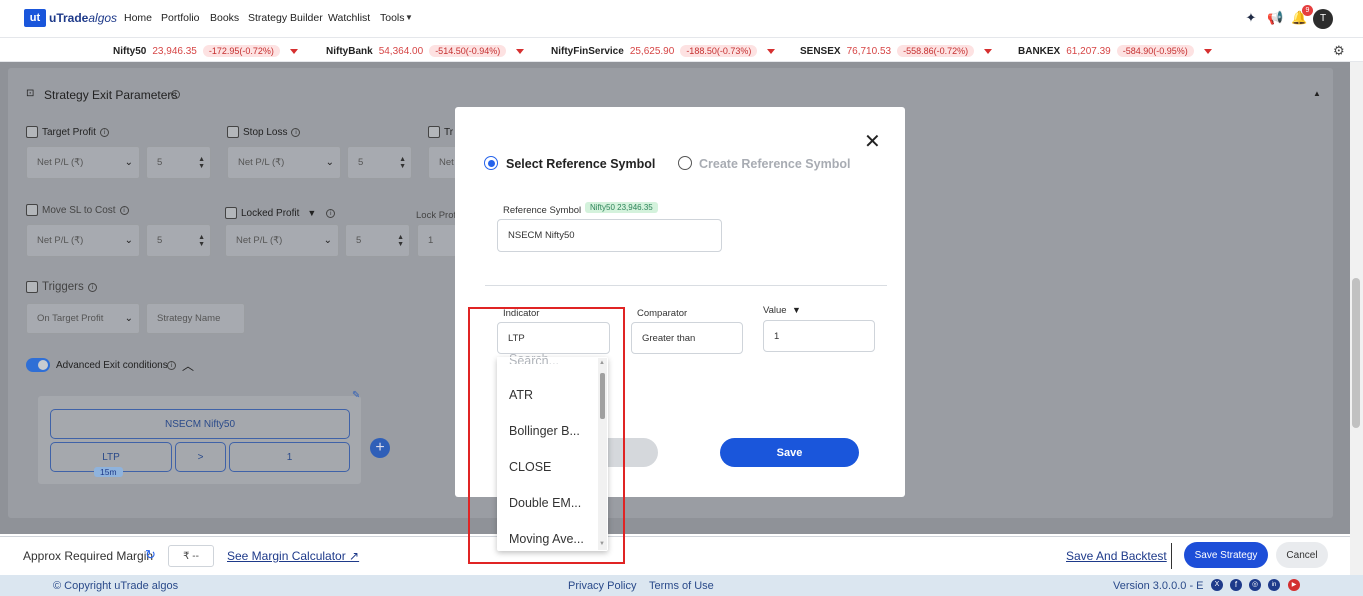 This screenshot has height=596, width=1363. Describe the element at coordinates (443, 162) in the screenshot. I see `trail-type-select: Net` at that location.